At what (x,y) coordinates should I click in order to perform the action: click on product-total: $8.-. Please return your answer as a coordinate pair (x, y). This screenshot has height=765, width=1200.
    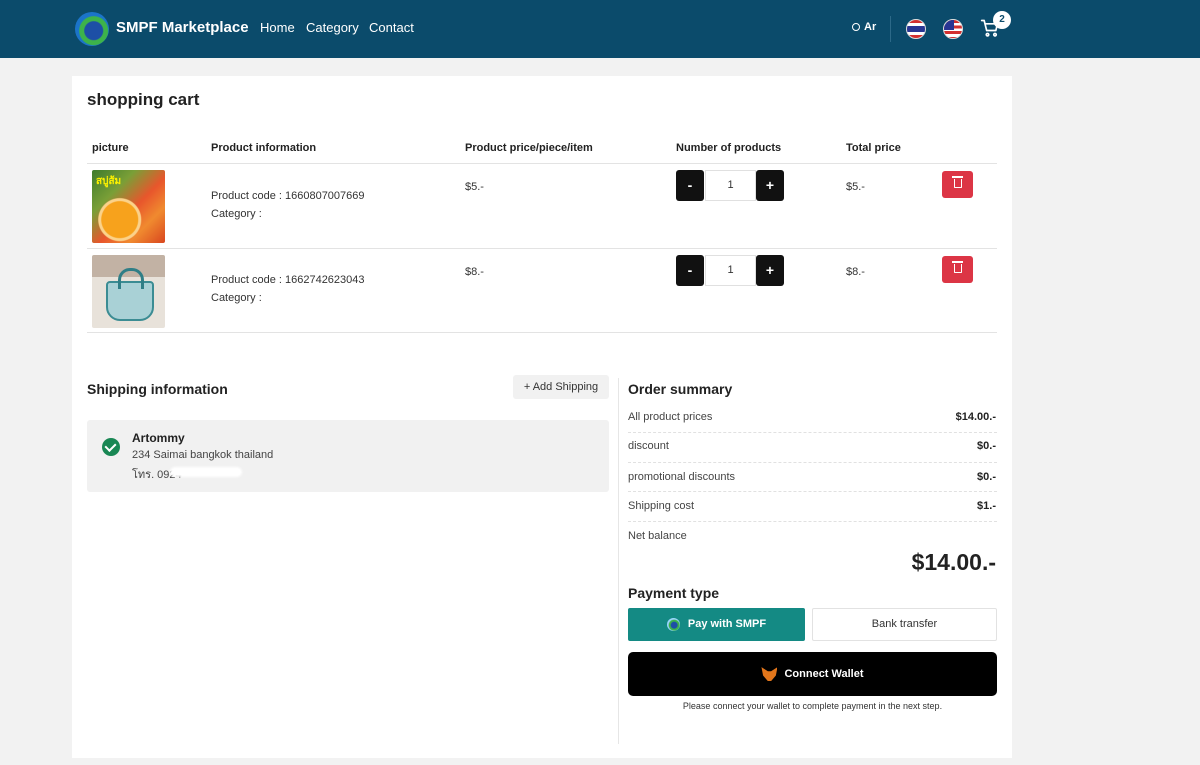
    Looking at the image, I should click on (855, 272).